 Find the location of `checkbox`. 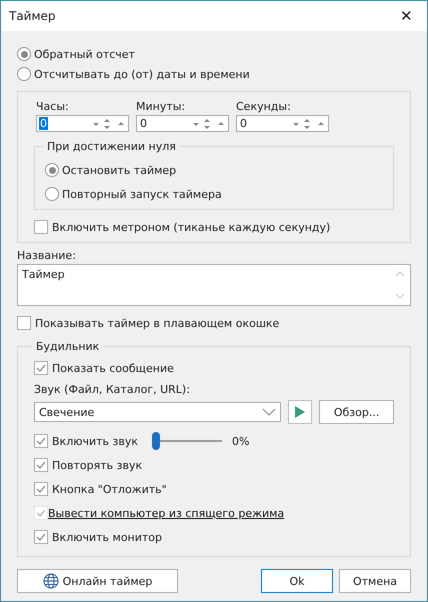

checkbox is located at coordinates (41, 513).